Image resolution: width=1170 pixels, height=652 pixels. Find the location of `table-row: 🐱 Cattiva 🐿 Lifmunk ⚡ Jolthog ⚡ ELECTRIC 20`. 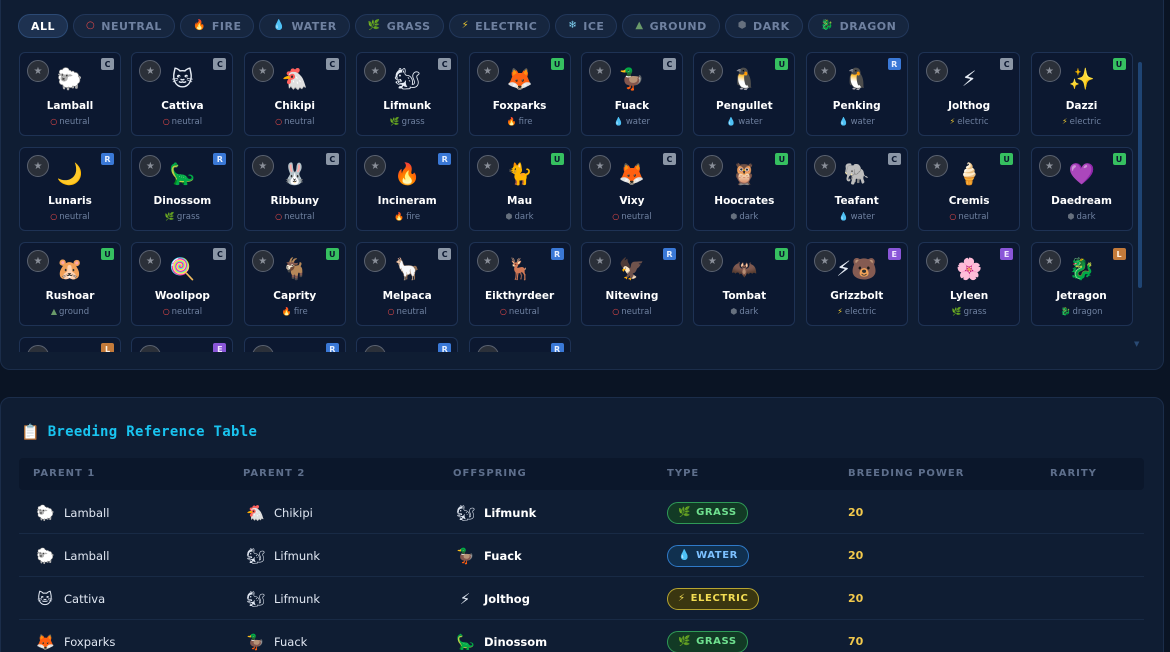

table-row: 🐱 Cattiva 🐿 Lifmunk ⚡ Jolthog ⚡ ELECTRIC 20 is located at coordinates (581, 598).